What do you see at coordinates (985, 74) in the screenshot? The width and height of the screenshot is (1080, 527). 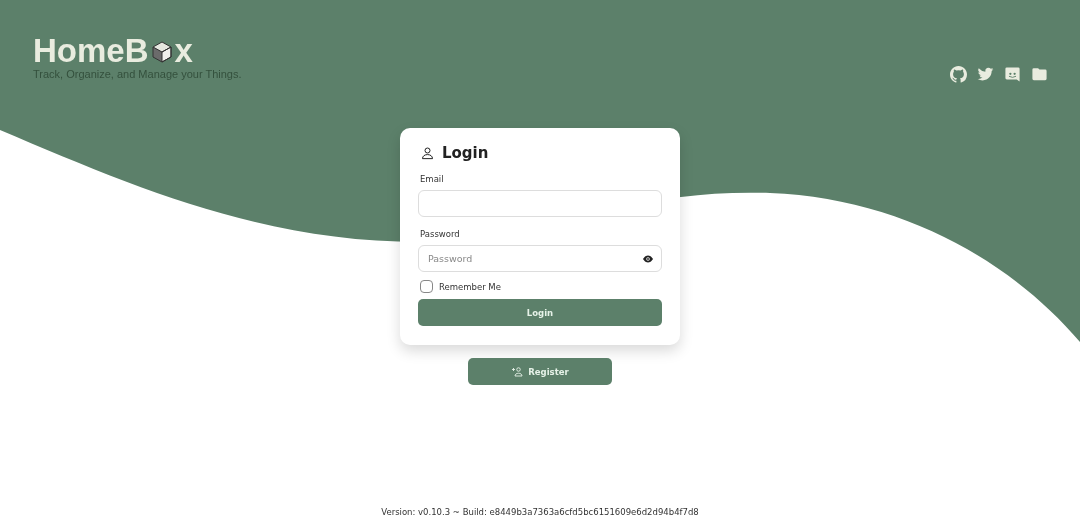 I see `twitter-icon` at bounding box center [985, 74].